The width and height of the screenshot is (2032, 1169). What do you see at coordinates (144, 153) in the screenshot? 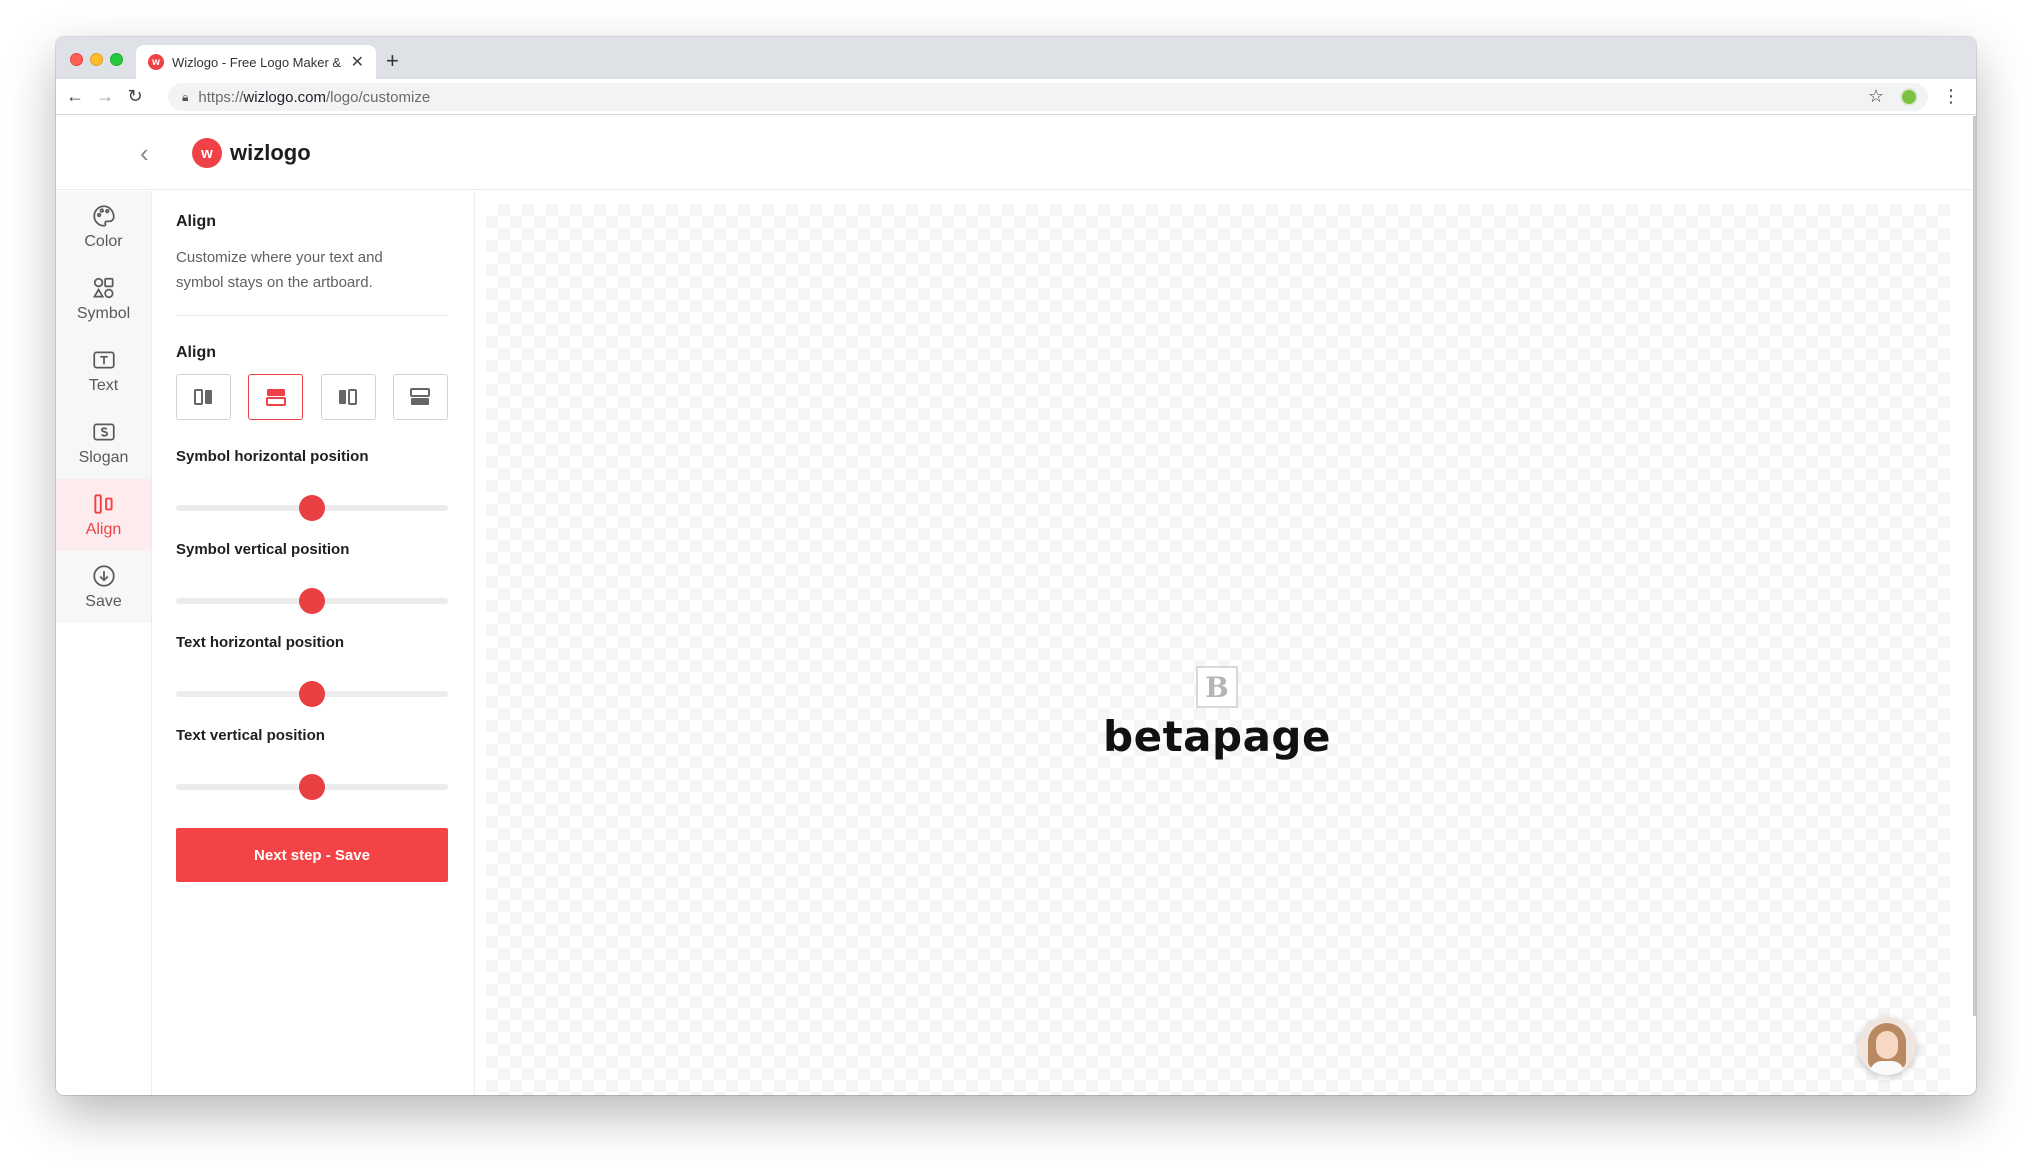
I see `back-chevron-icon: ‹` at bounding box center [144, 153].